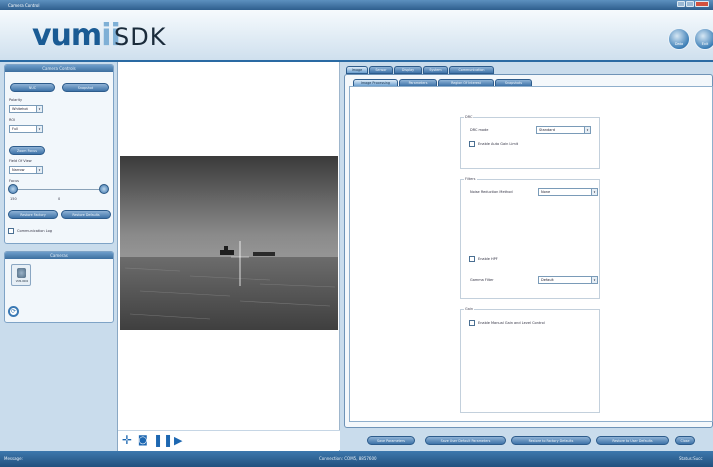 This screenshot has height=467, width=713. What do you see at coordinates (127, 440) in the screenshot?
I see `crosshair-icon: ✛` at bounding box center [127, 440].